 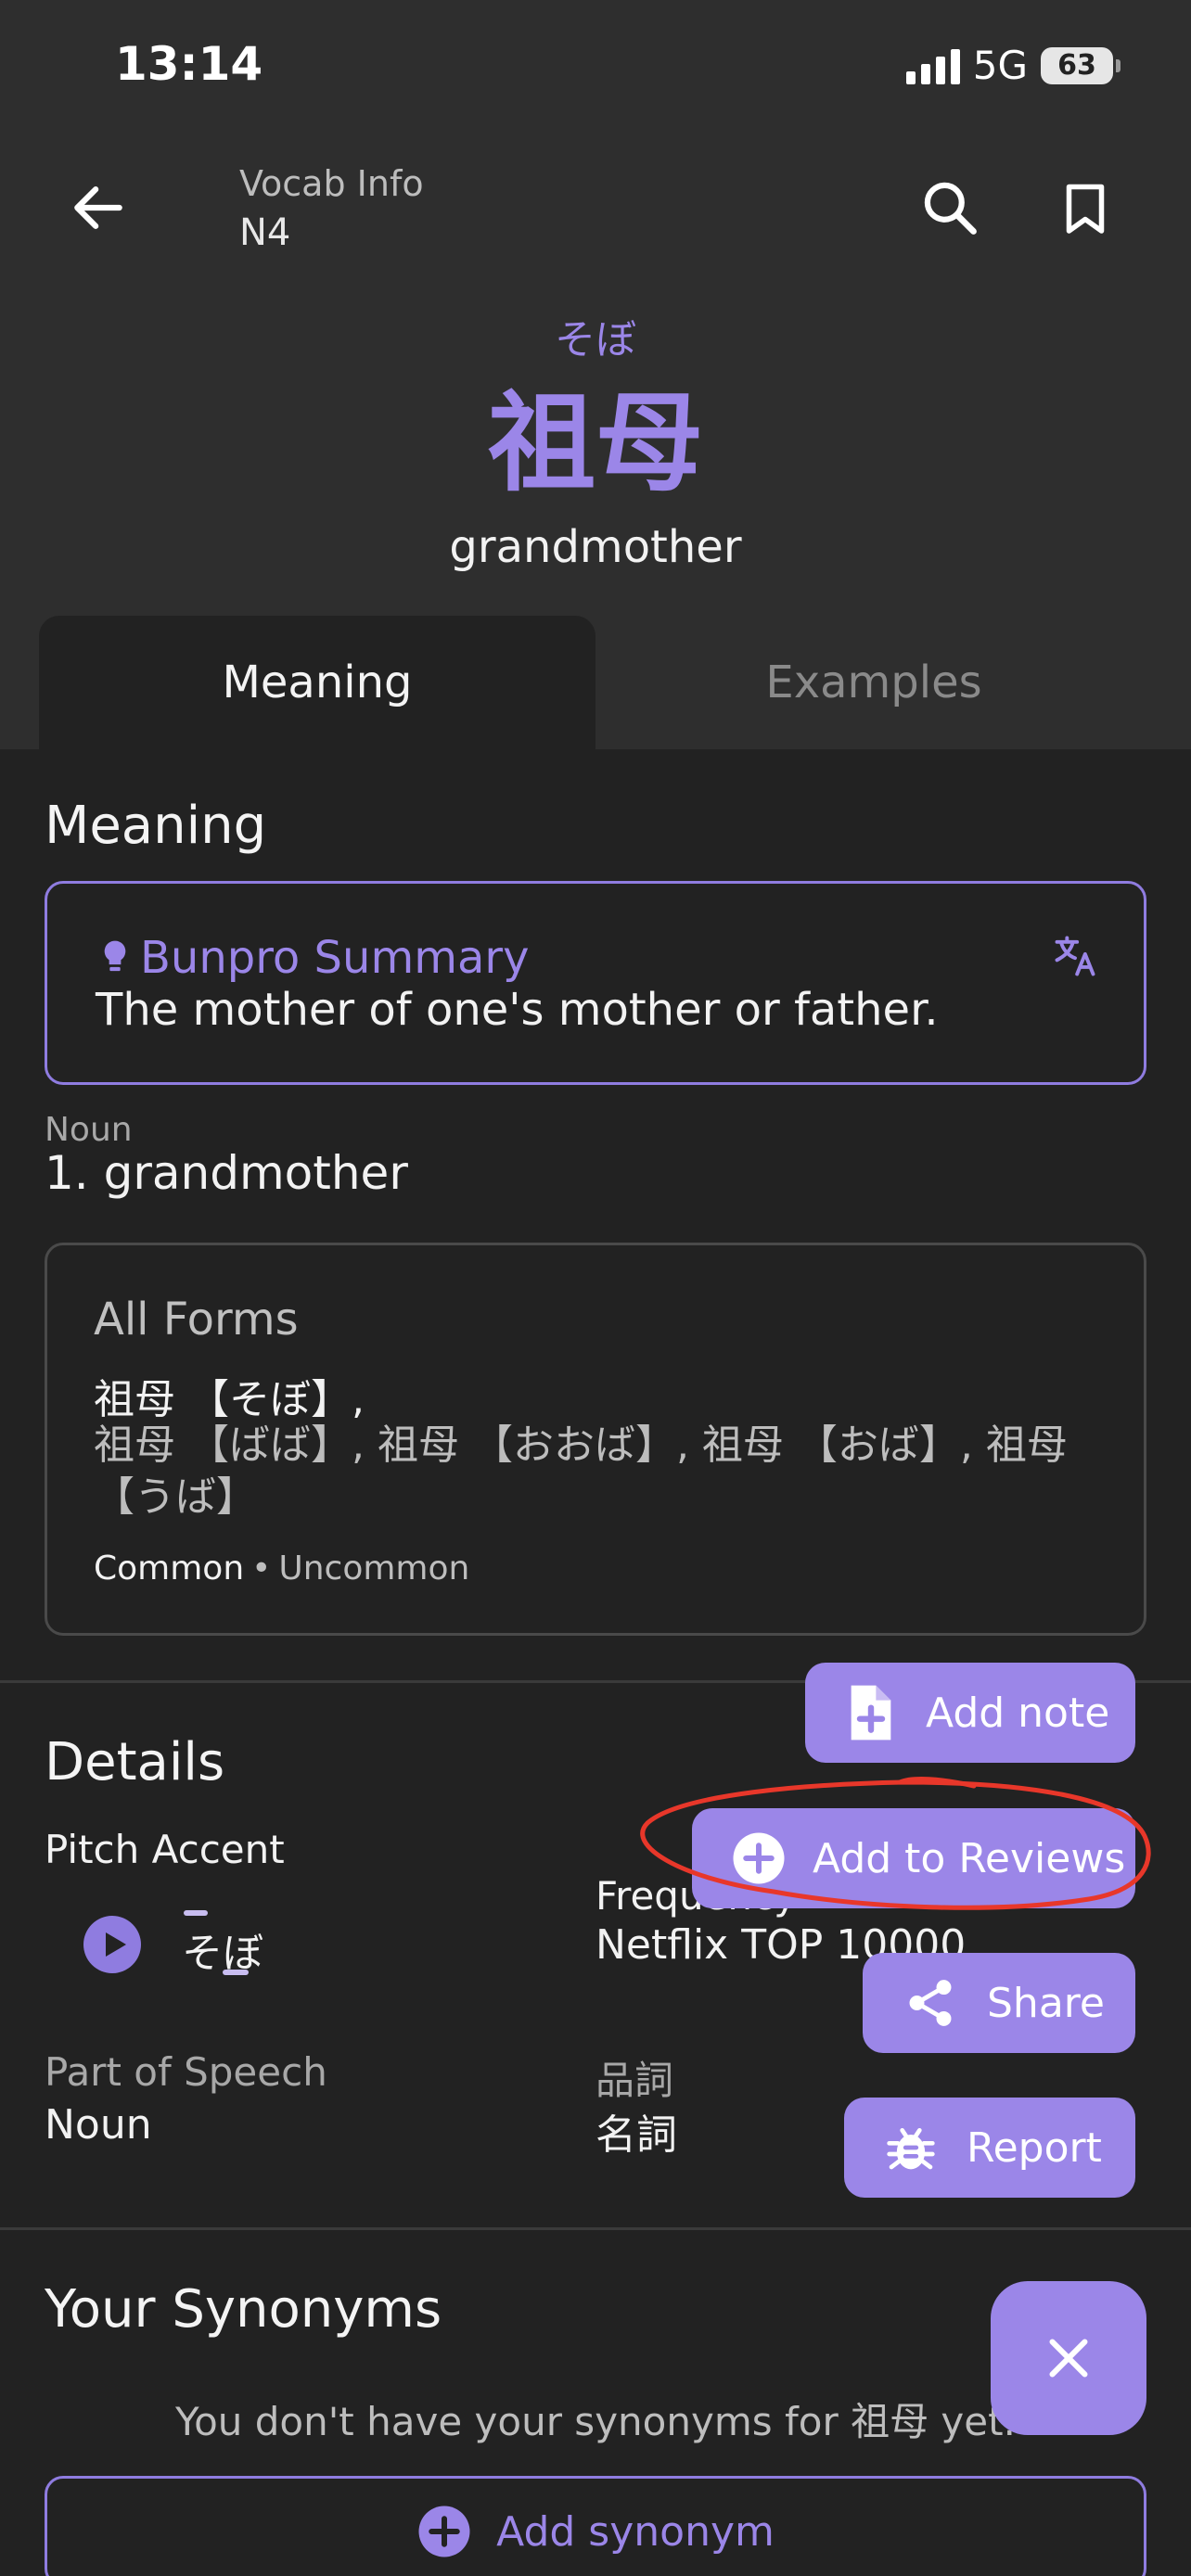 What do you see at coordinates (236, 1972) in the screenshot?
I see `pitch-low-marker` at bounding box center [236, 1972].